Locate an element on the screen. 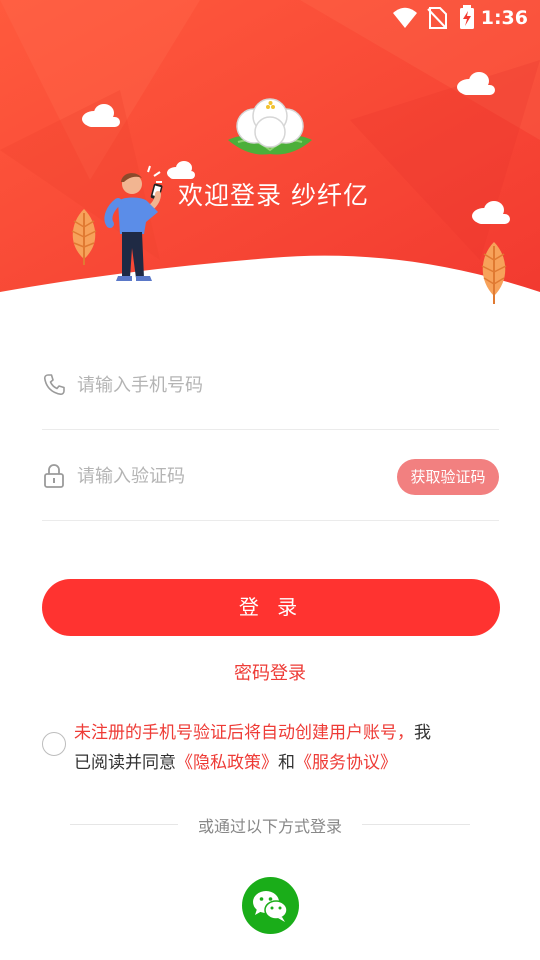  agreement-text-1: 我 is located at coordinates (422, 733).